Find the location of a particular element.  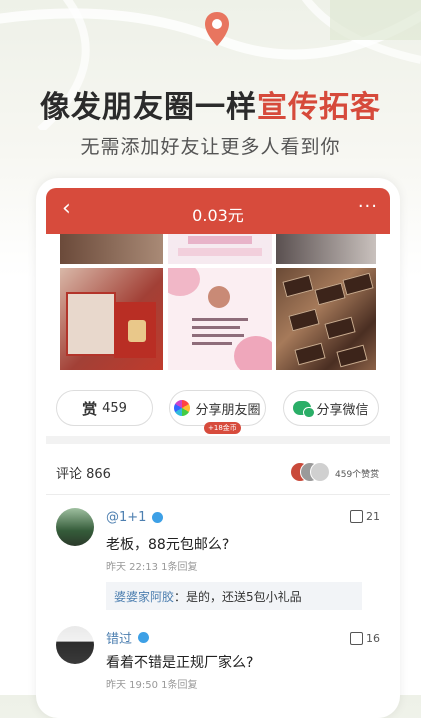

comment-meta: 昨天 22:13 1条回复 is located at coordinates (152, 565).